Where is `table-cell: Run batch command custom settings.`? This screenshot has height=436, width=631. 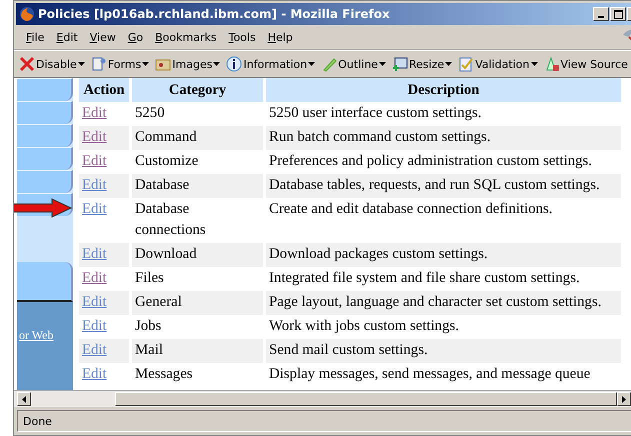
table-cell: Run batch command custom settings. is located at coordinates (380, 137).